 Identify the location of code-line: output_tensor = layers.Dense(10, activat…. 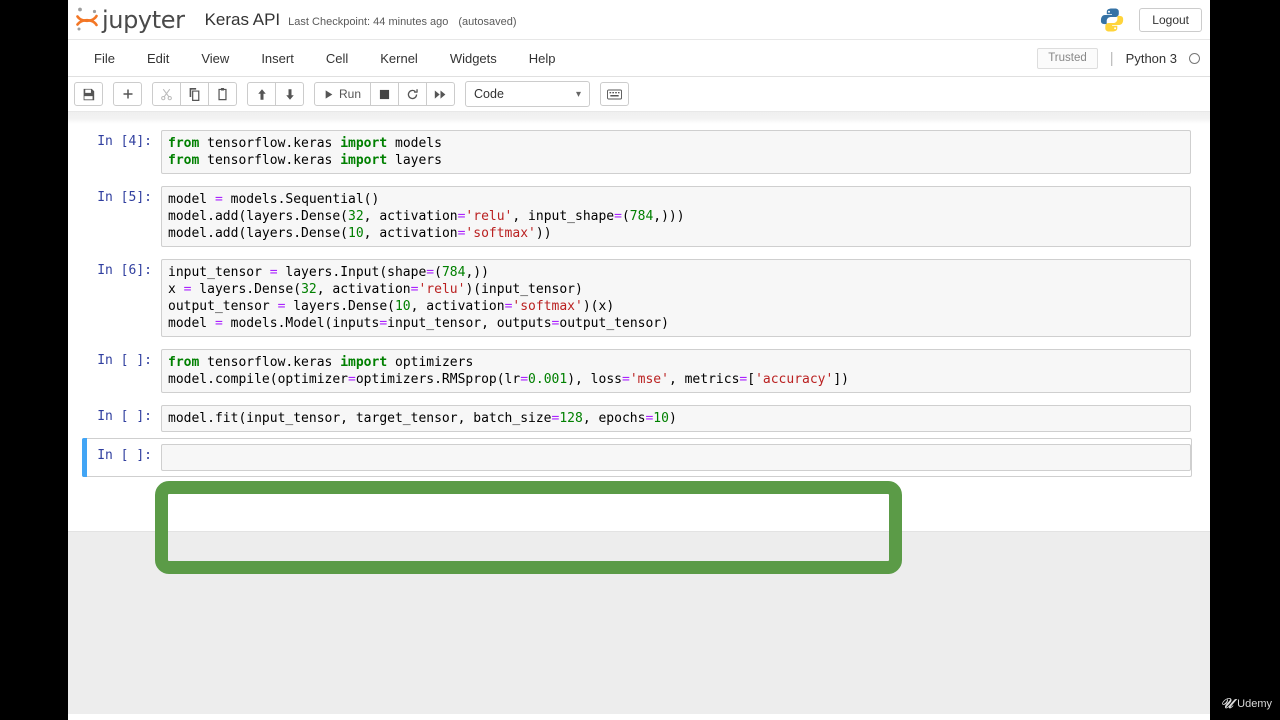
(676, 306).